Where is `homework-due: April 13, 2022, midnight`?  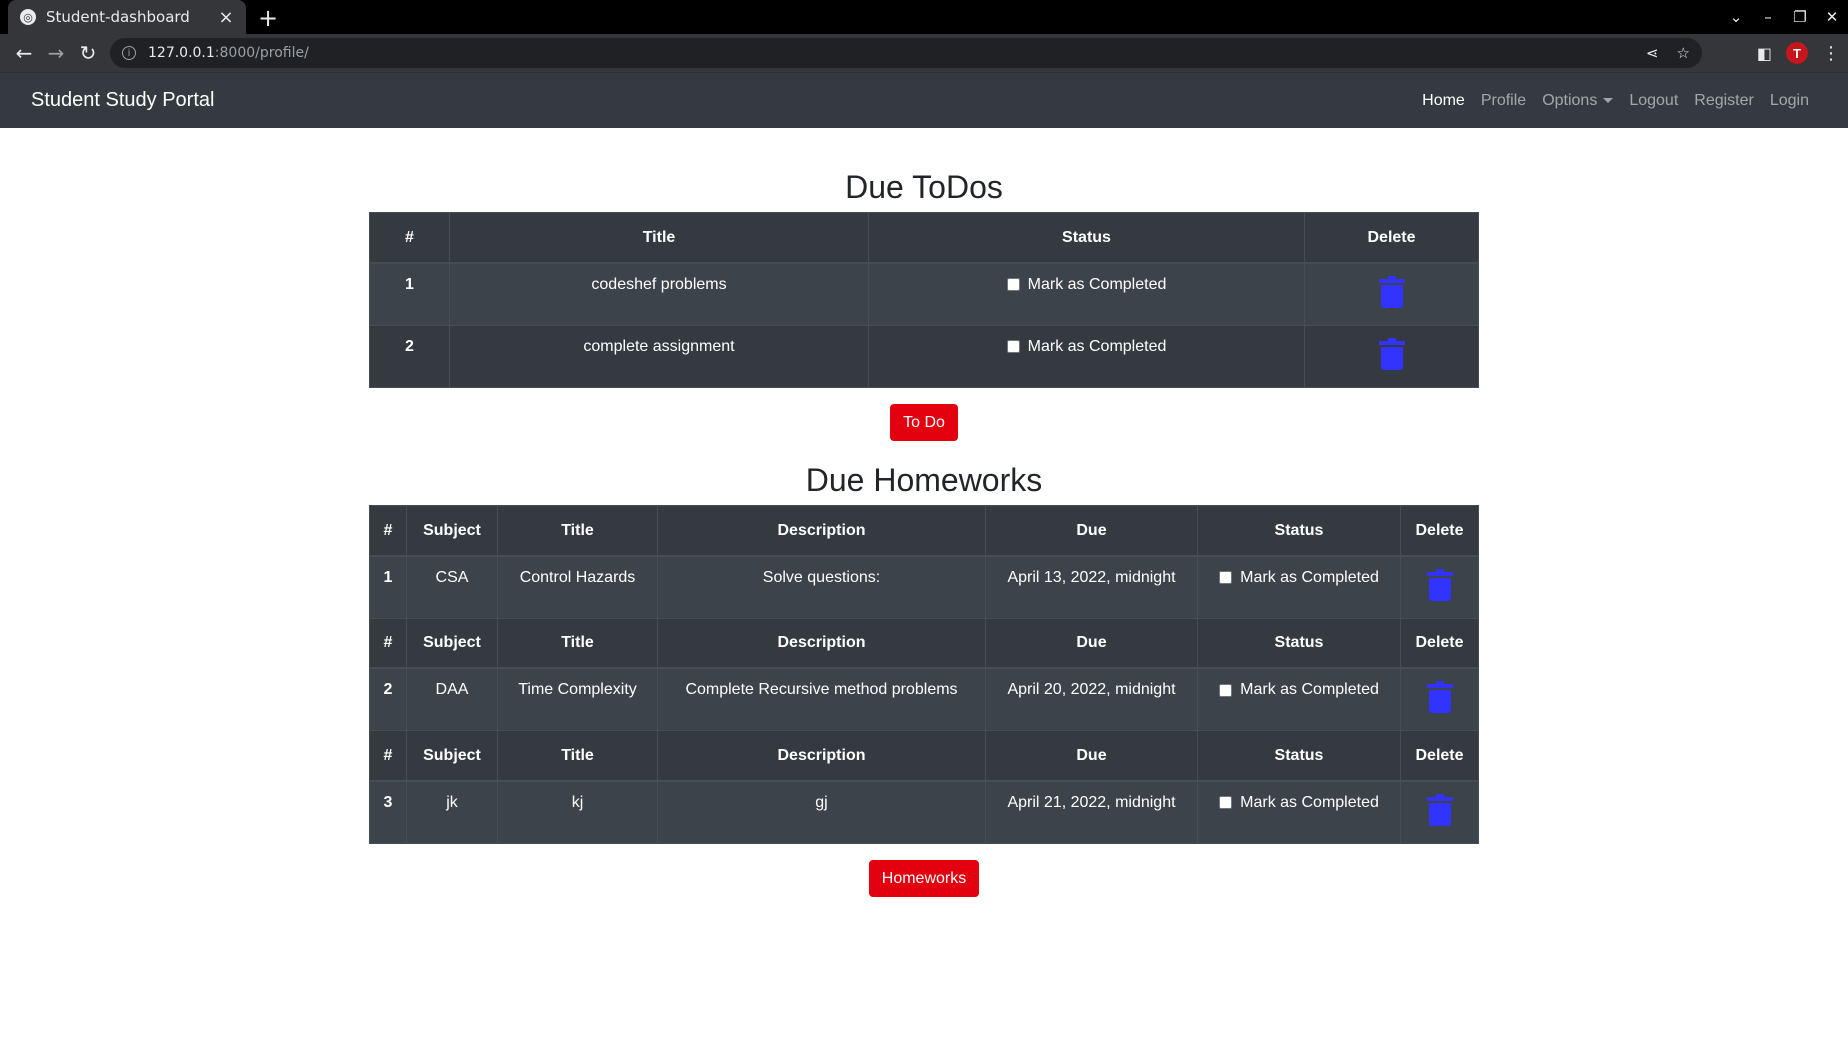
homework-due: April 13, 2022, midnight is located at coordinates (1091, 587).